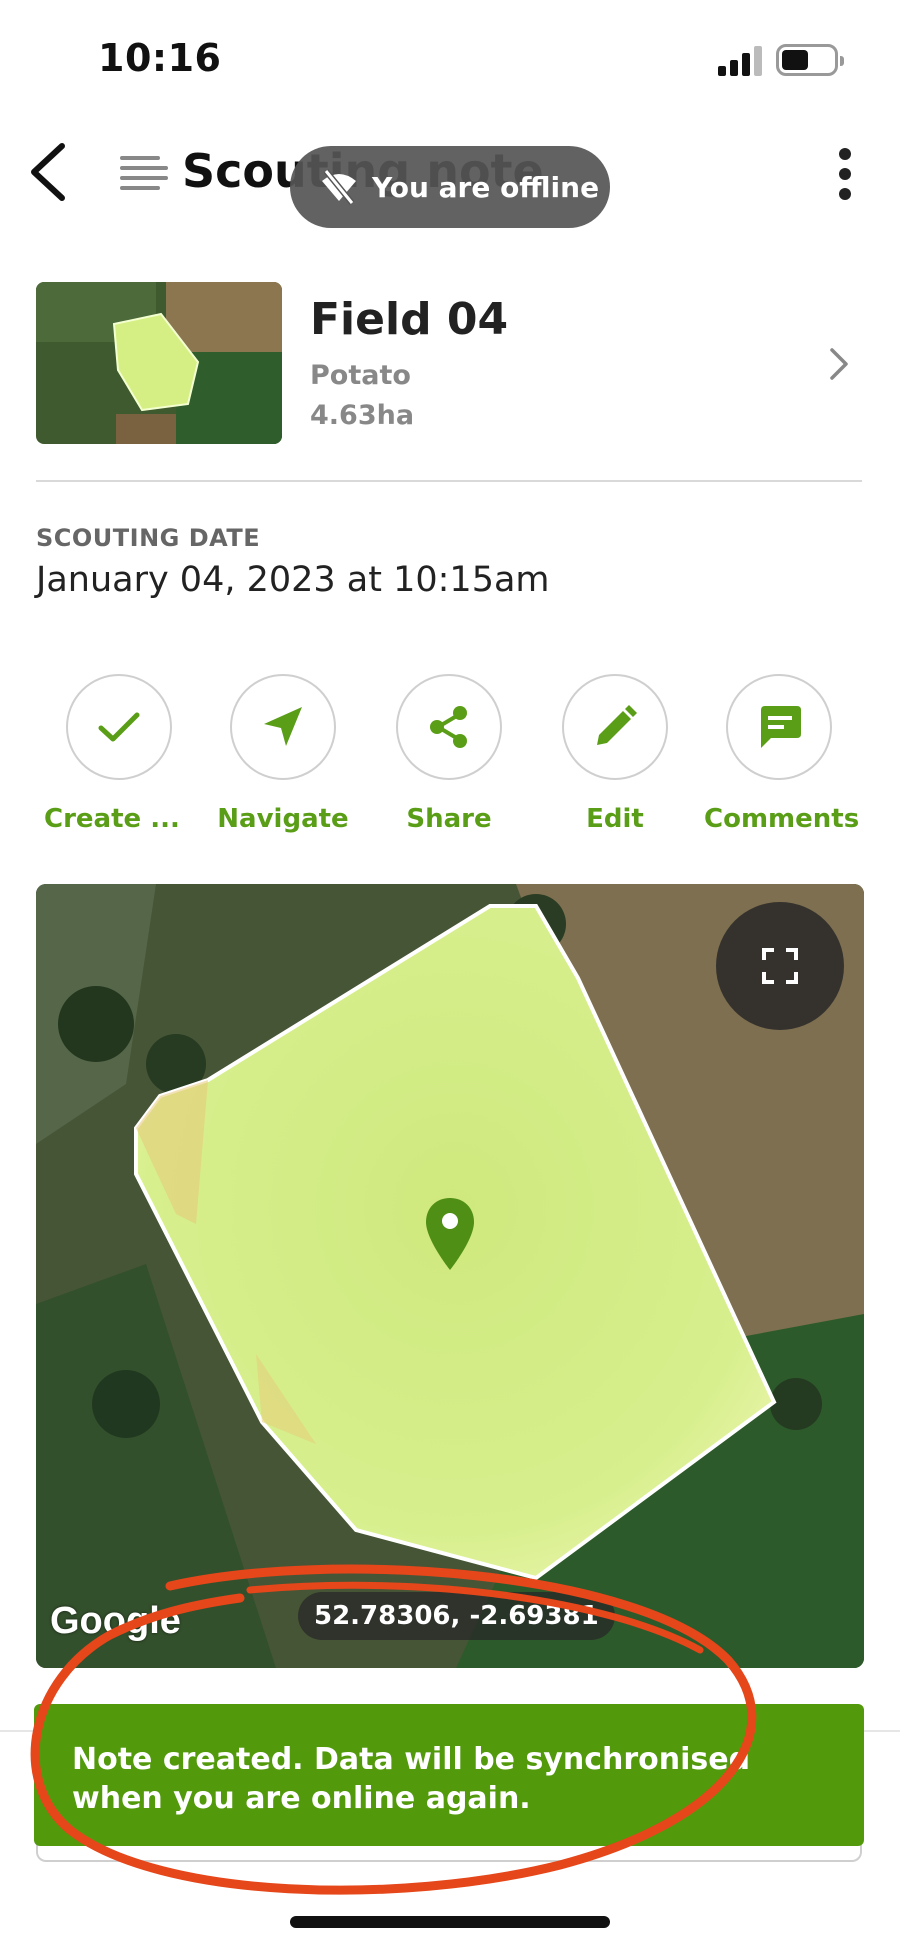 This screenshot has height=1949, width=900. I want to click on fullscreen-button, so click(780, 966).